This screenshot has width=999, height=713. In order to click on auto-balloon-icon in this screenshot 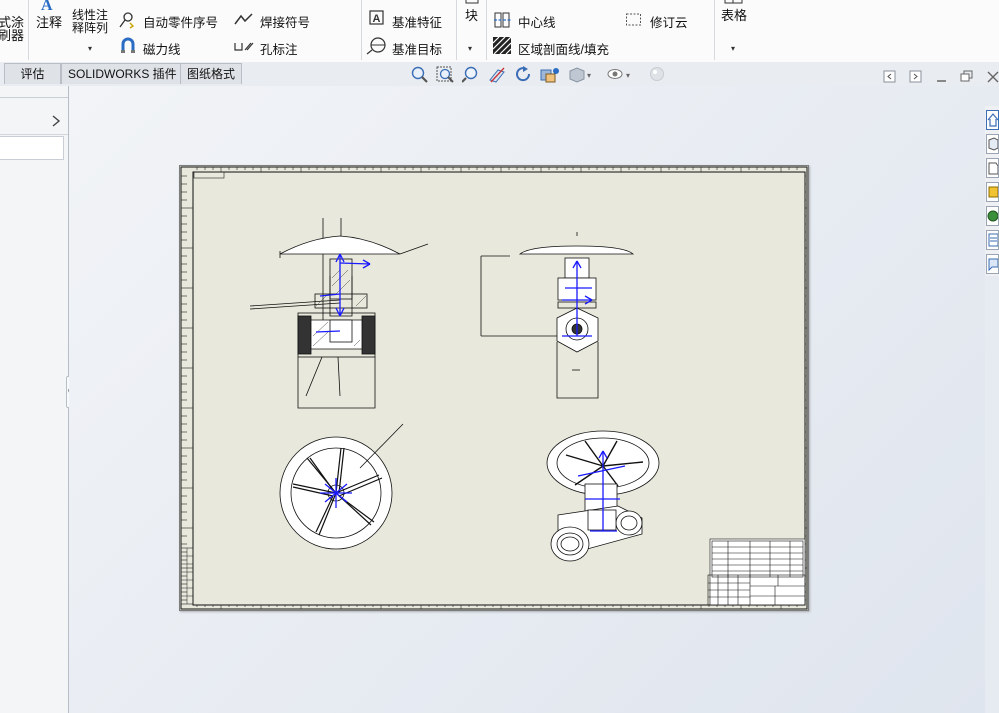, I will do `click(127, 20)`.